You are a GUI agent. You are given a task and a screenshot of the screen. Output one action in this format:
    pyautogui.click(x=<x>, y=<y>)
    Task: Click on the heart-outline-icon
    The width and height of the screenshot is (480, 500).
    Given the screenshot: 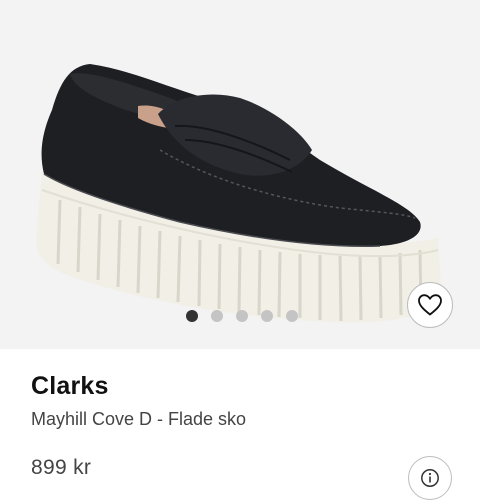 What is the action you would take?
    pyautogui.click(x=430, y=305)
    